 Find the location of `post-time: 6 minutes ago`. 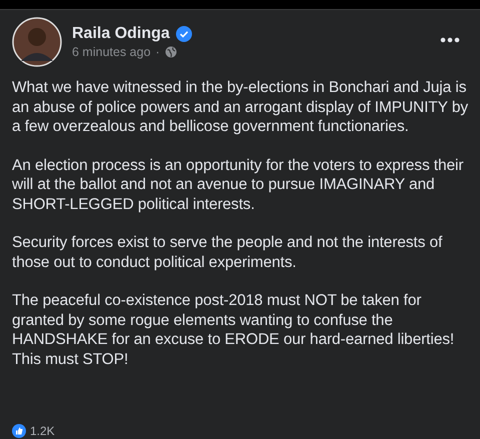

post-time: 6 minutes ago is located at coordinates (111, 52).